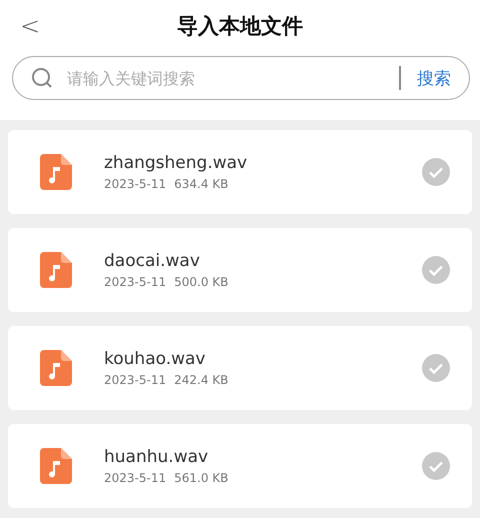  What do you see at coordinates (201, 380) in the screenshot?
I see `file-size: 242.4 KB` at bounding box center [201, 380].